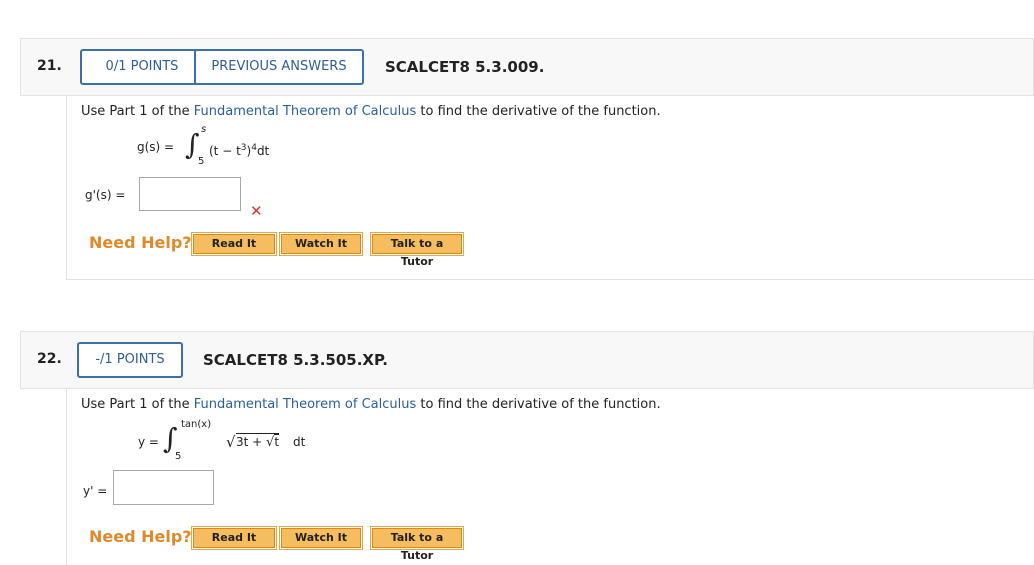  Describe the element at coordinates (105, 195) in the screenshot. I see `answer-label: g'(s) =` at that location.